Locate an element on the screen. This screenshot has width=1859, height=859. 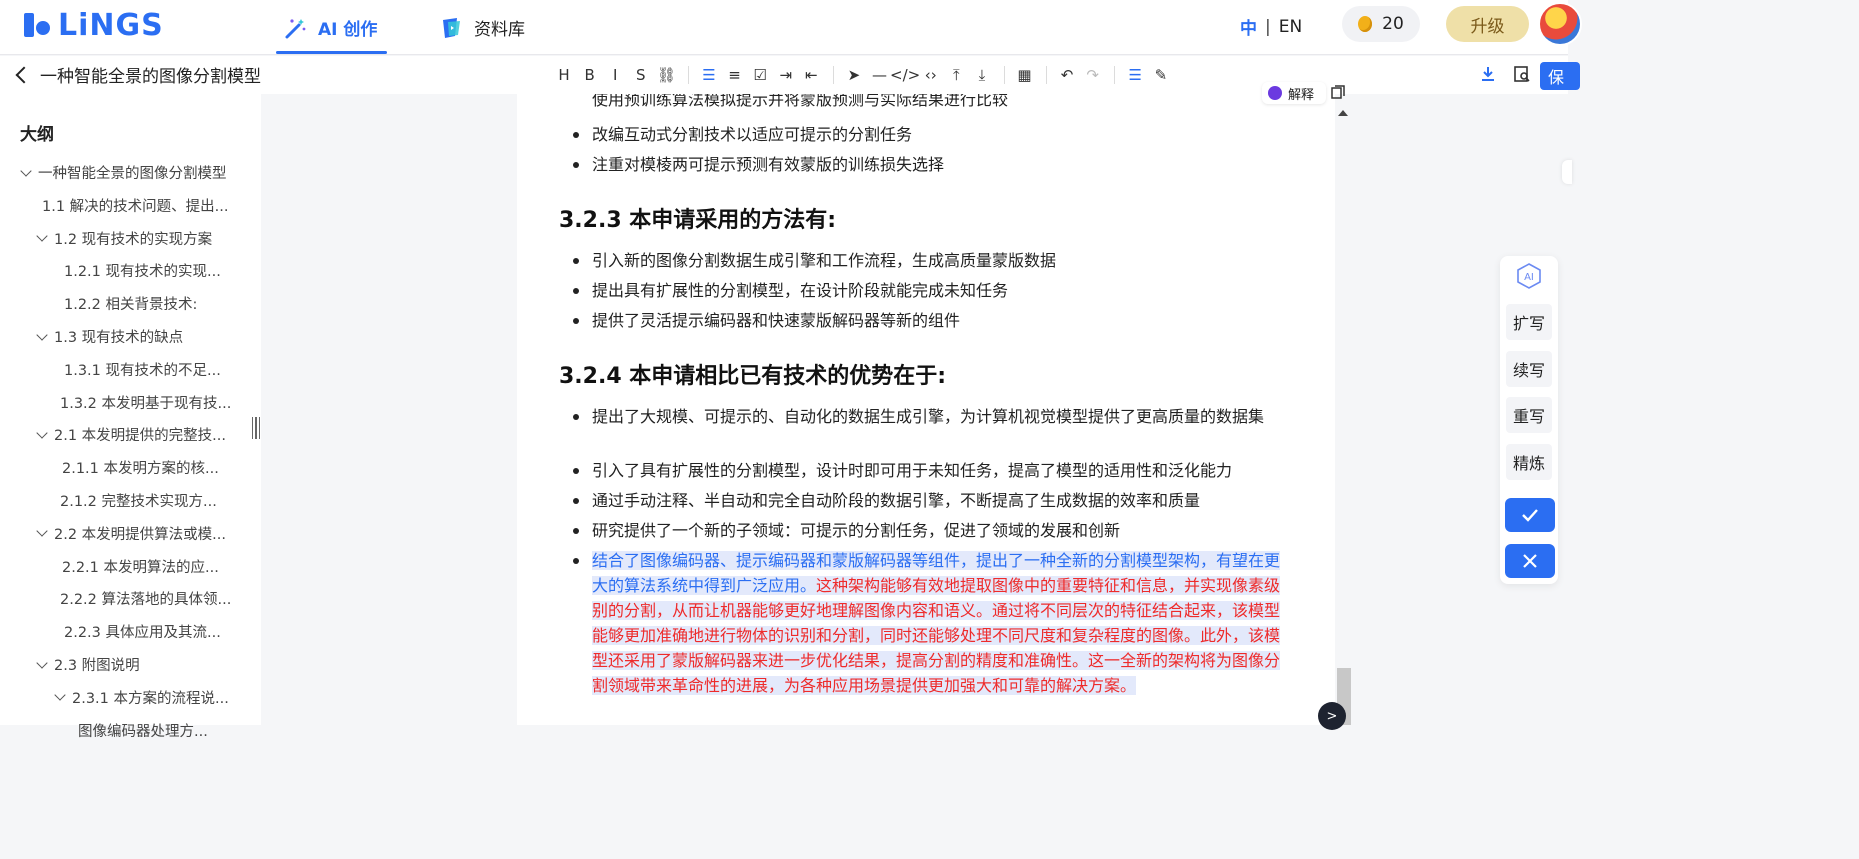
tab-ai-create: AI 创作 is located at coordinates (331, 27).